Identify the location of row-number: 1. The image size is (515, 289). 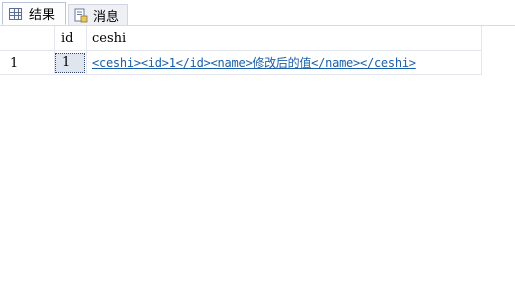
(14, 64).